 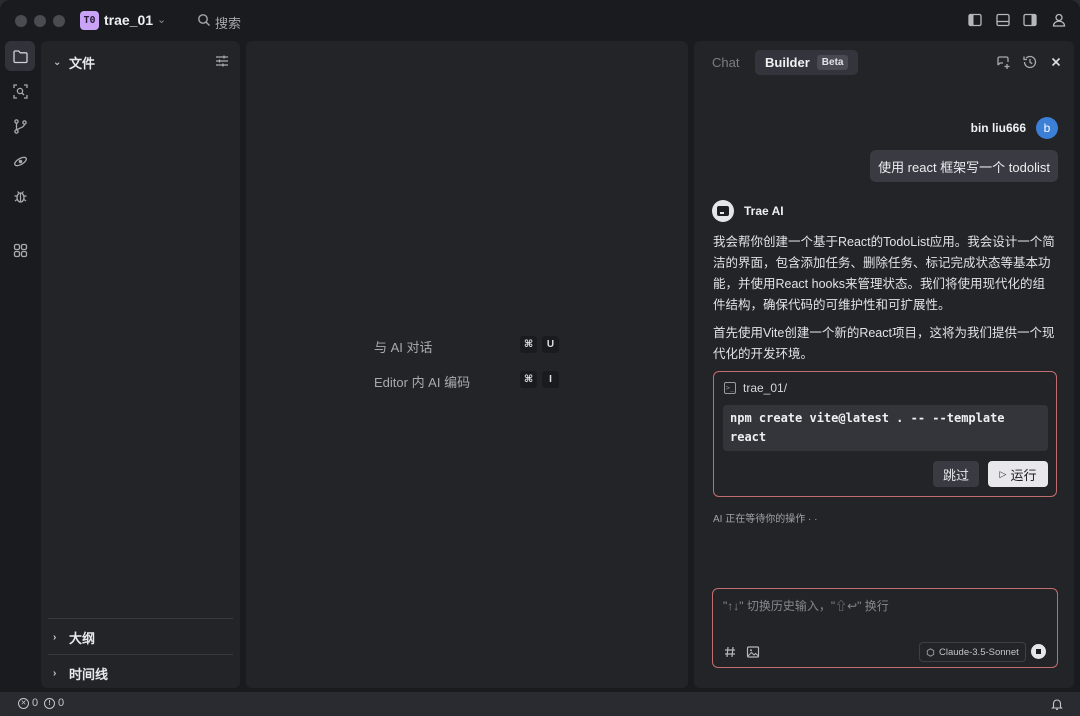 What do you see at coordinates (20, 196) in the screenshot?
I see `debug-icon` at bounding box center [20, 196].